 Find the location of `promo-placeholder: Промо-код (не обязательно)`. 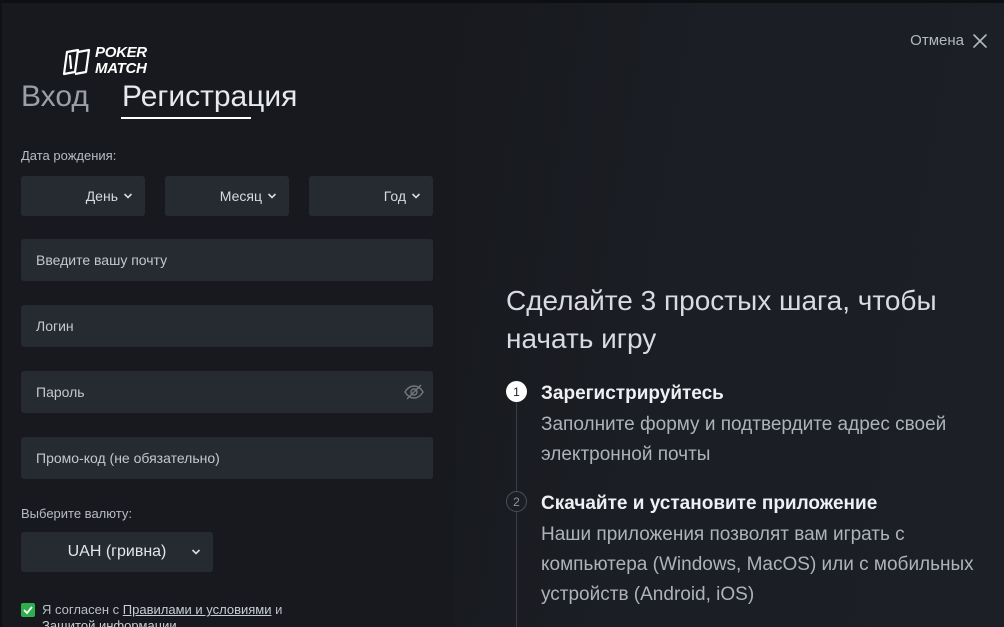

promo-placeholder: Промо-код (не обязательно) is located at coordinates (128, 458).